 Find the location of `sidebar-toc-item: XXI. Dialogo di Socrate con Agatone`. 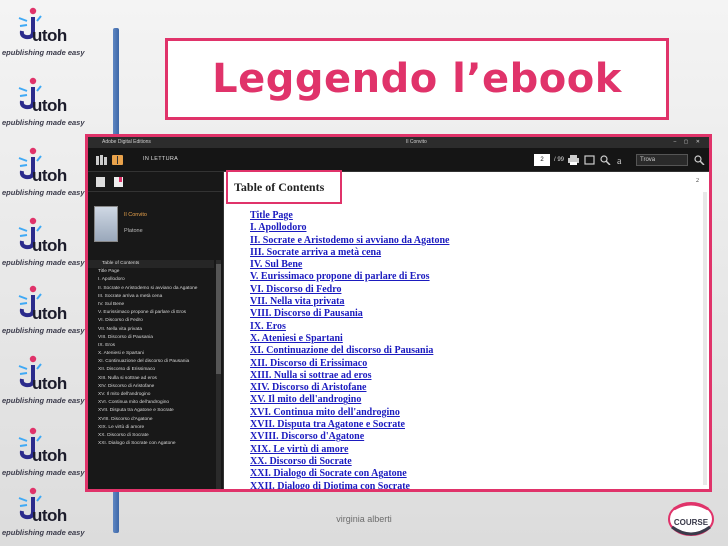

sidebar-toc-item: XXI. Dialogo di Socrate con Agatone is located at coordinates (151, 444).